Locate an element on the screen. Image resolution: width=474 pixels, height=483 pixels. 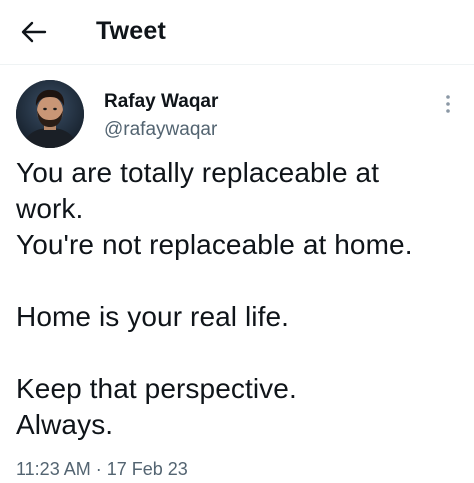
arrow-left-icon is located at coordinates (34, 32).